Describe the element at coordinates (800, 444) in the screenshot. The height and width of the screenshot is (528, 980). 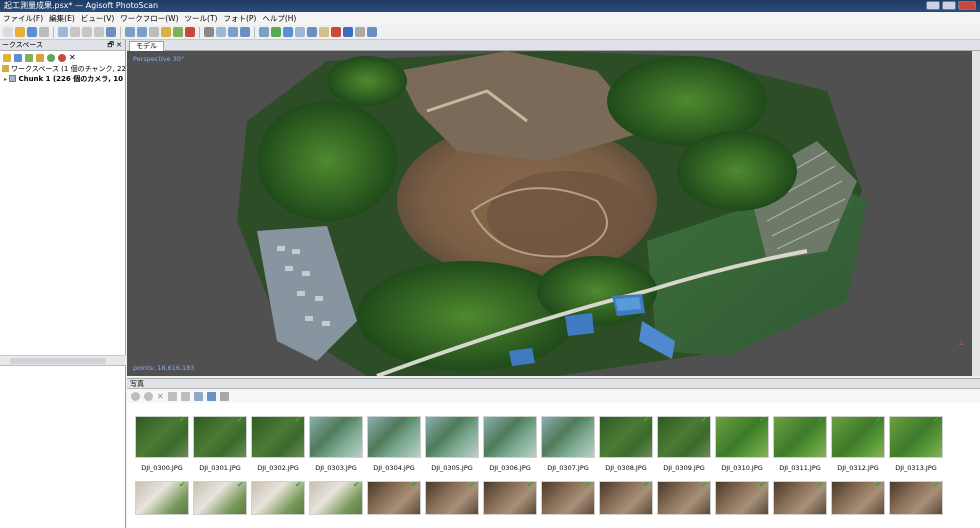
I see `photo-thumbnail: ✔ DJI_0311.JPG` at that location.